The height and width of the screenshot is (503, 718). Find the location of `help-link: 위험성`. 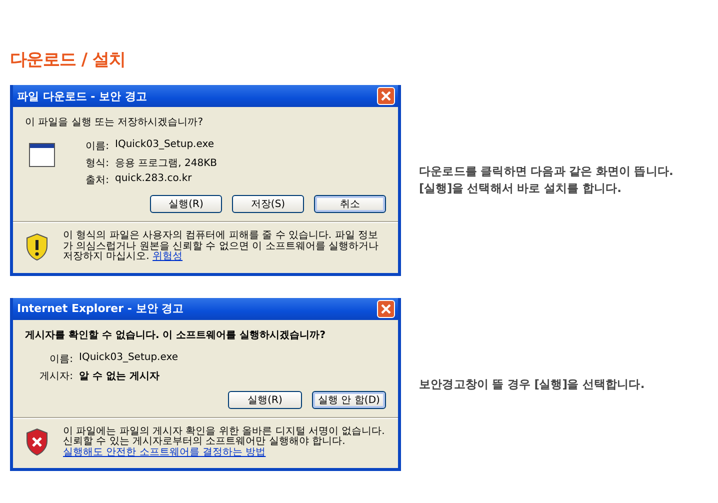

help-link: 위험성 is located at coordinates (167, 256).